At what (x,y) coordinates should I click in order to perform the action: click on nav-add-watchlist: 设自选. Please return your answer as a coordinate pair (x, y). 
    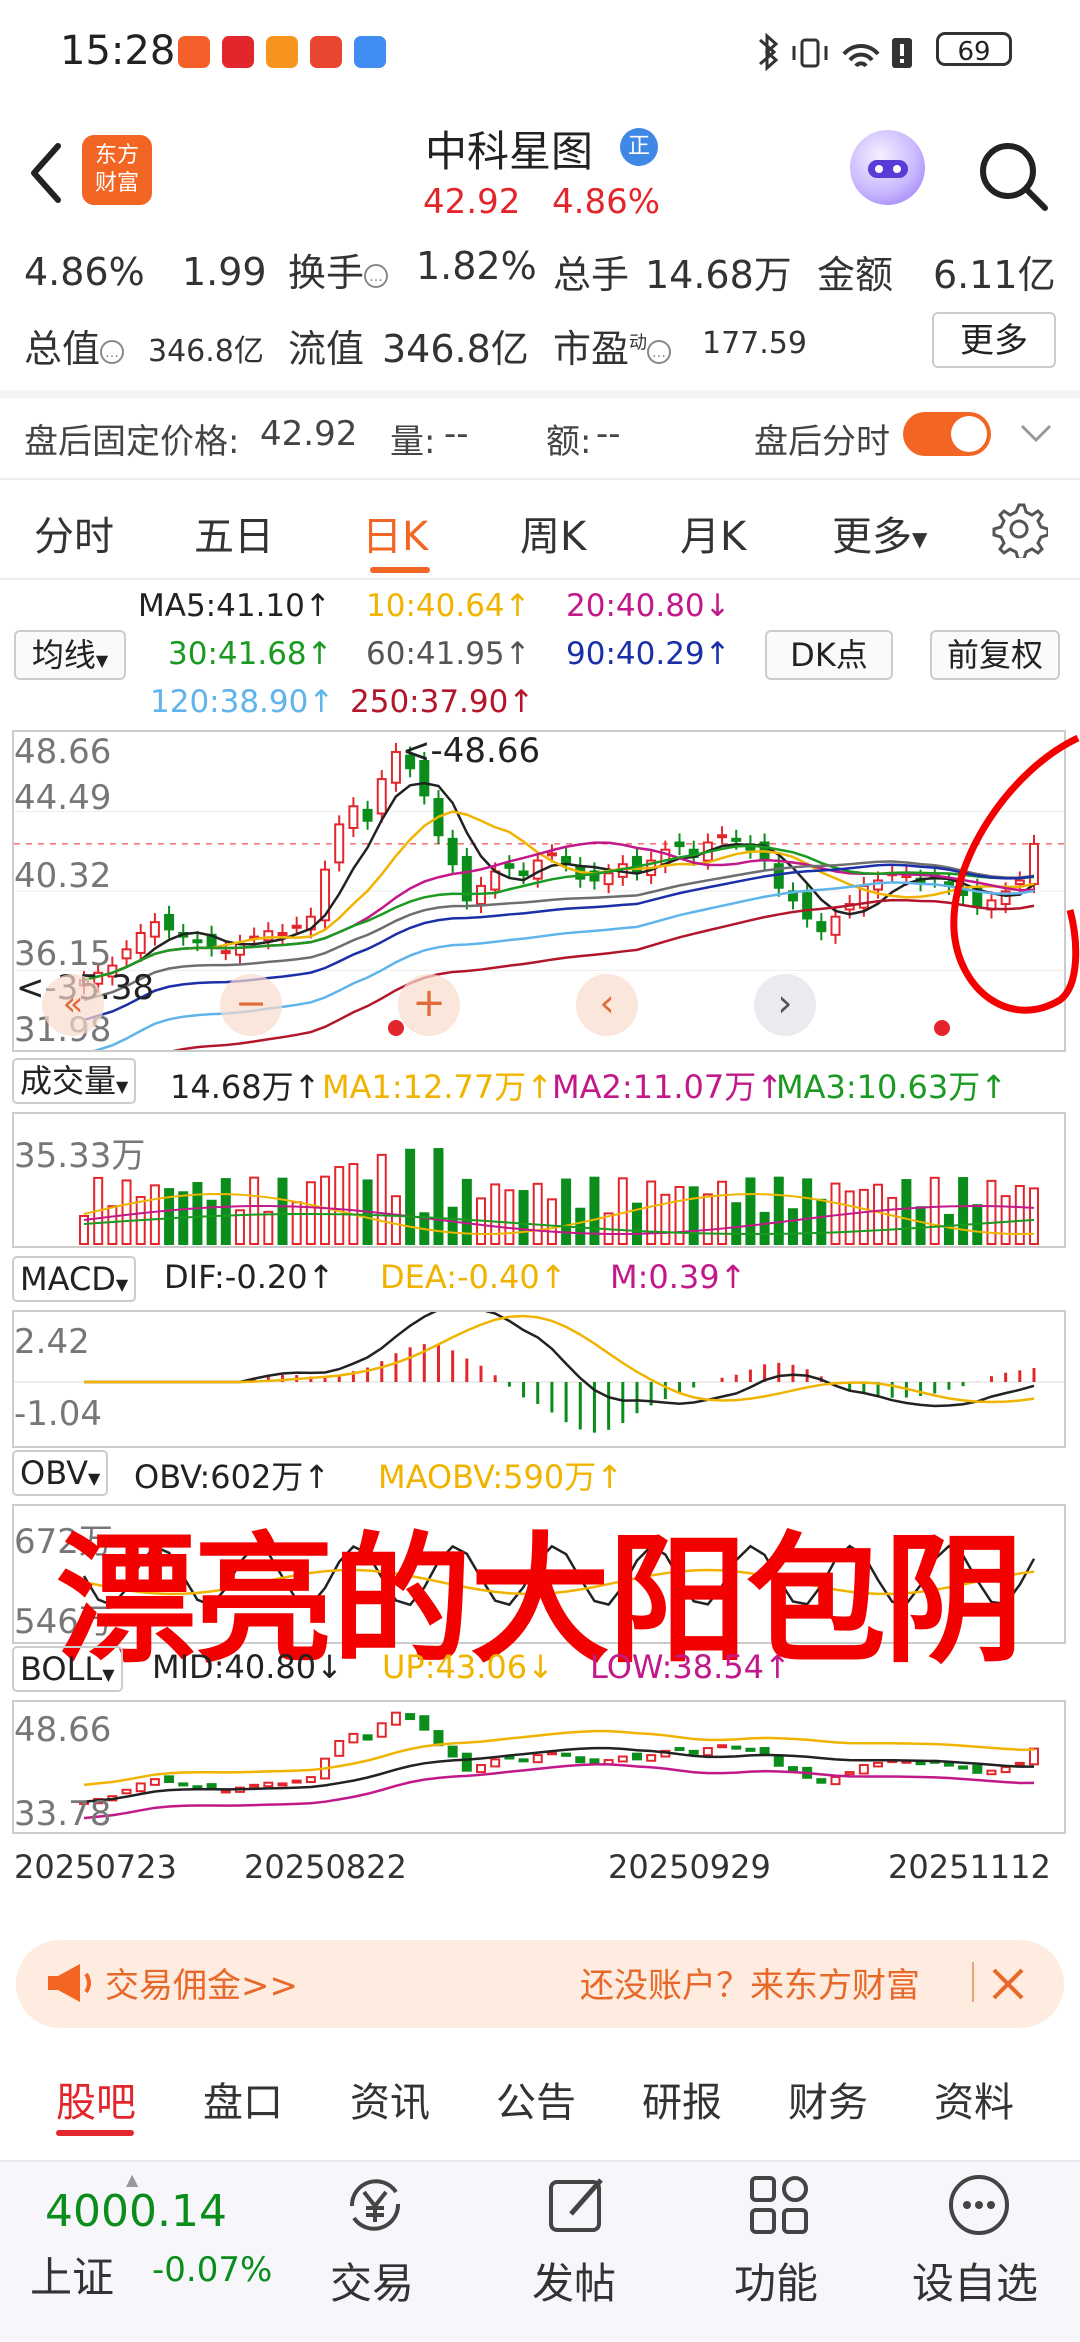
    Looking at the image, I should click on (975, 2280).